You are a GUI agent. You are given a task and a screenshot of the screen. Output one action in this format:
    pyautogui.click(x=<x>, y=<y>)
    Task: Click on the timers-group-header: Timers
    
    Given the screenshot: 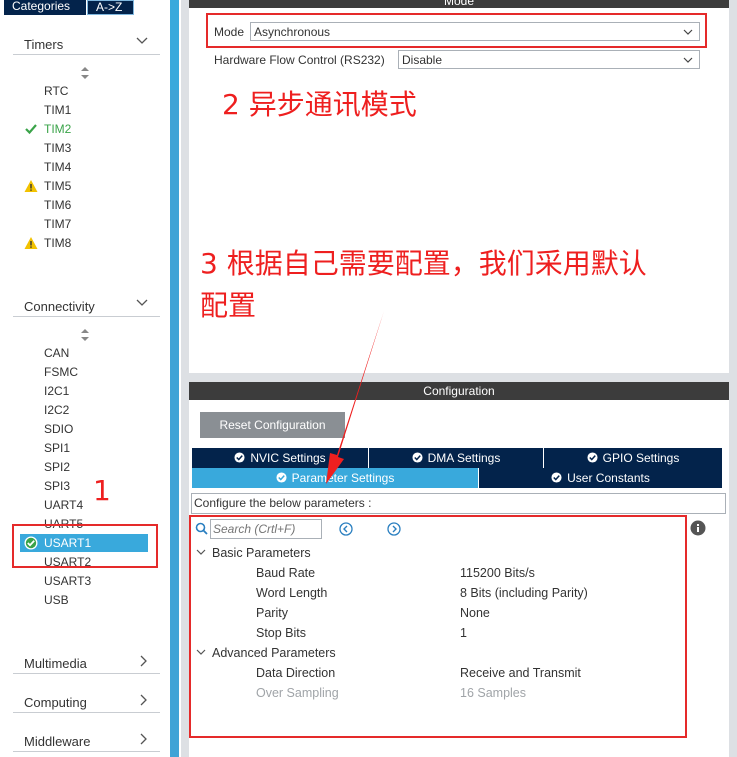 What is the action you would take?
    pyautogui.click(x=86, y=44)
    